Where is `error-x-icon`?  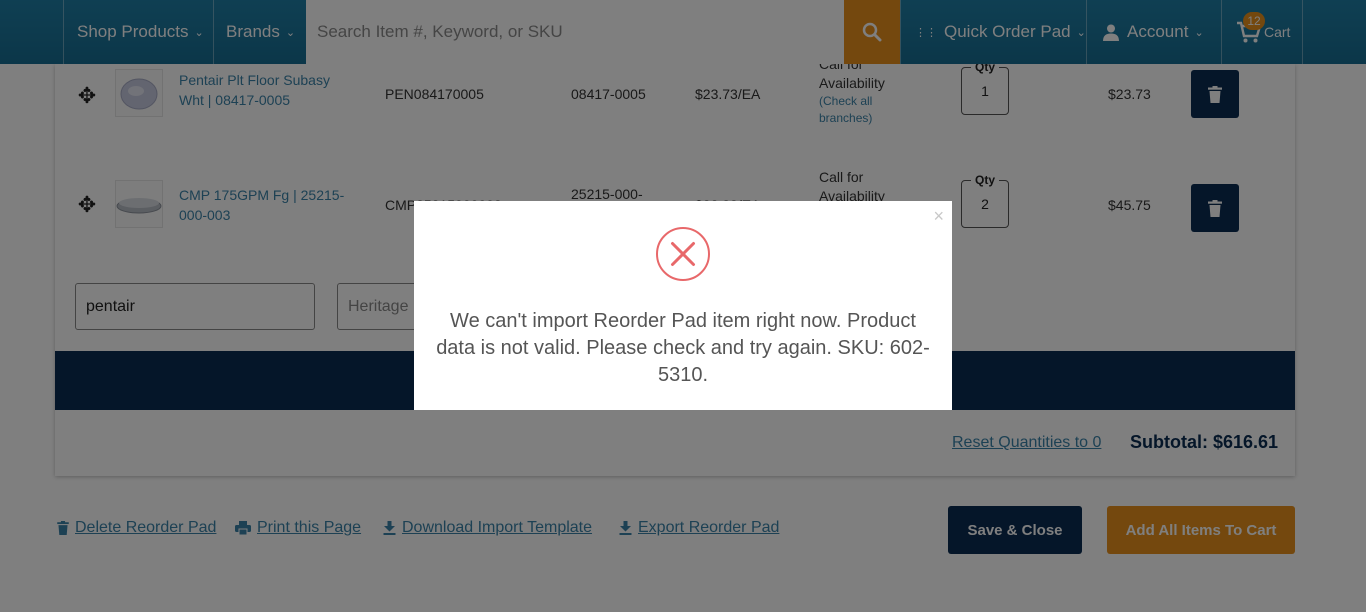
error-x-icon is located at coordinates (683, 254).